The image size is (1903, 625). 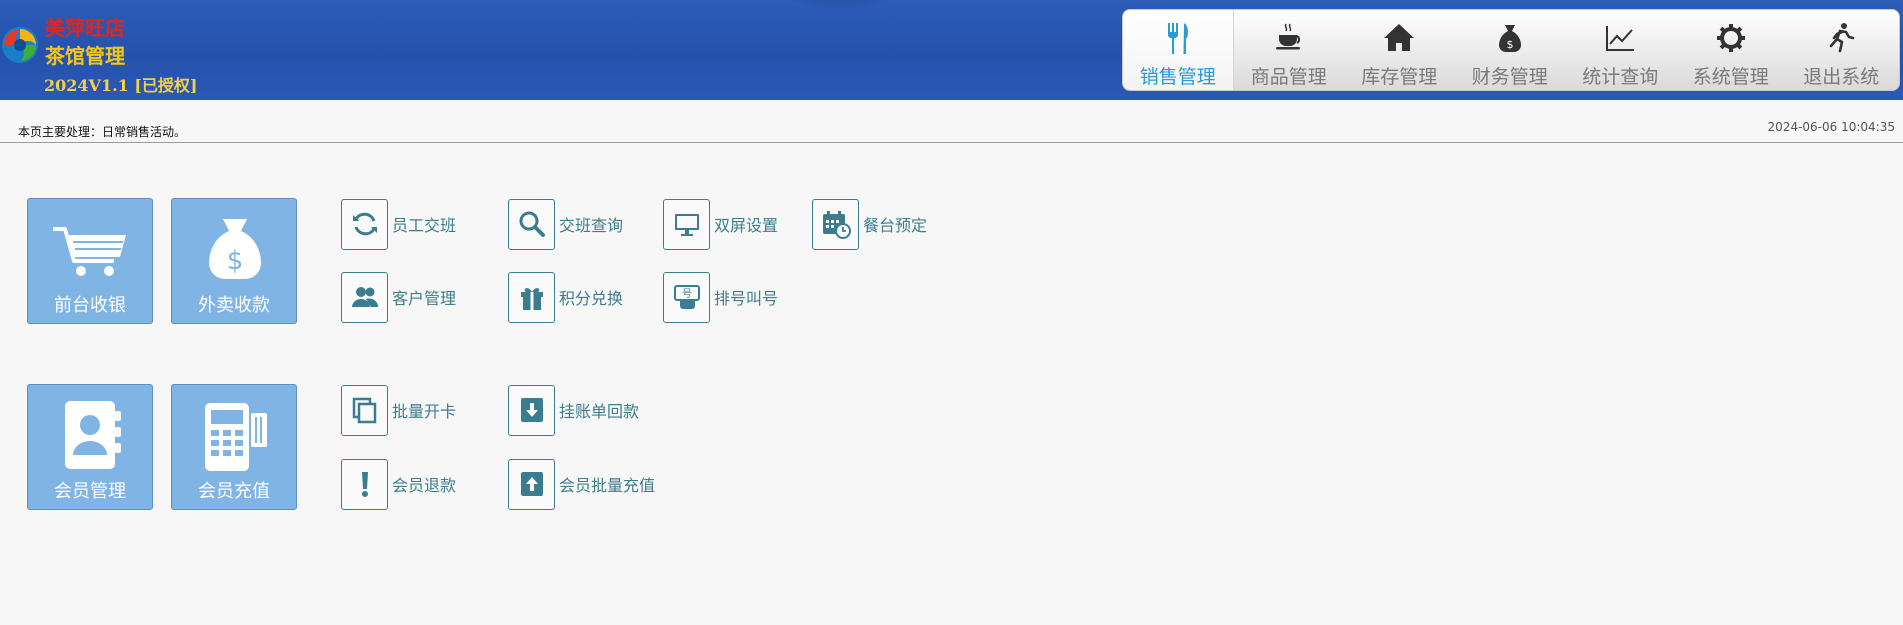 What do you see at coordinates (85, 28) in the screenshot?
I see `brand-name: 美萍旺店` at bounding box center [85, 28].